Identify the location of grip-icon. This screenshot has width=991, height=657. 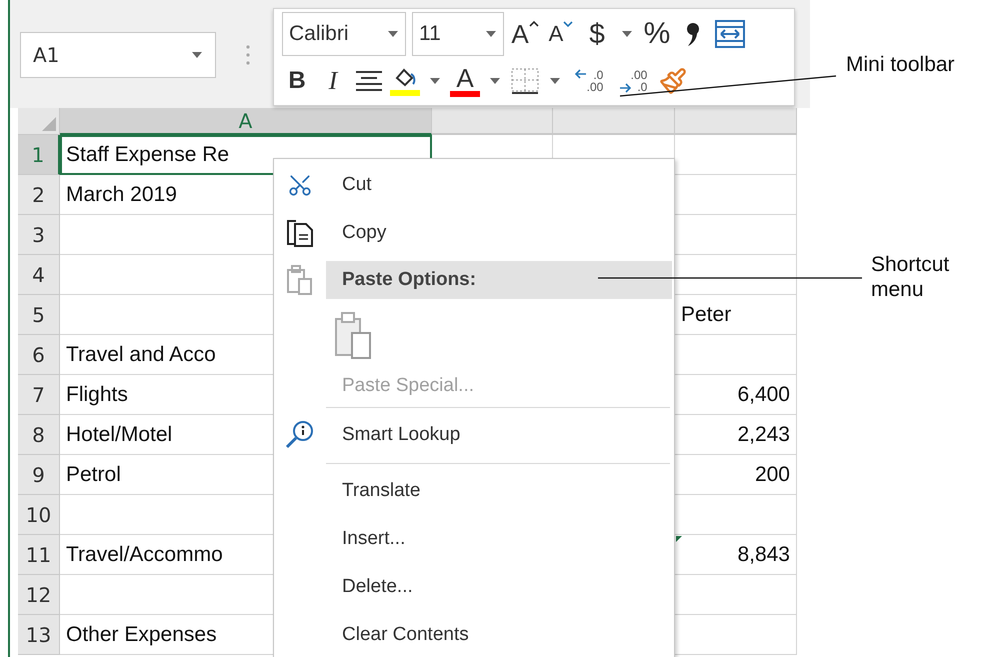
(248, 55).